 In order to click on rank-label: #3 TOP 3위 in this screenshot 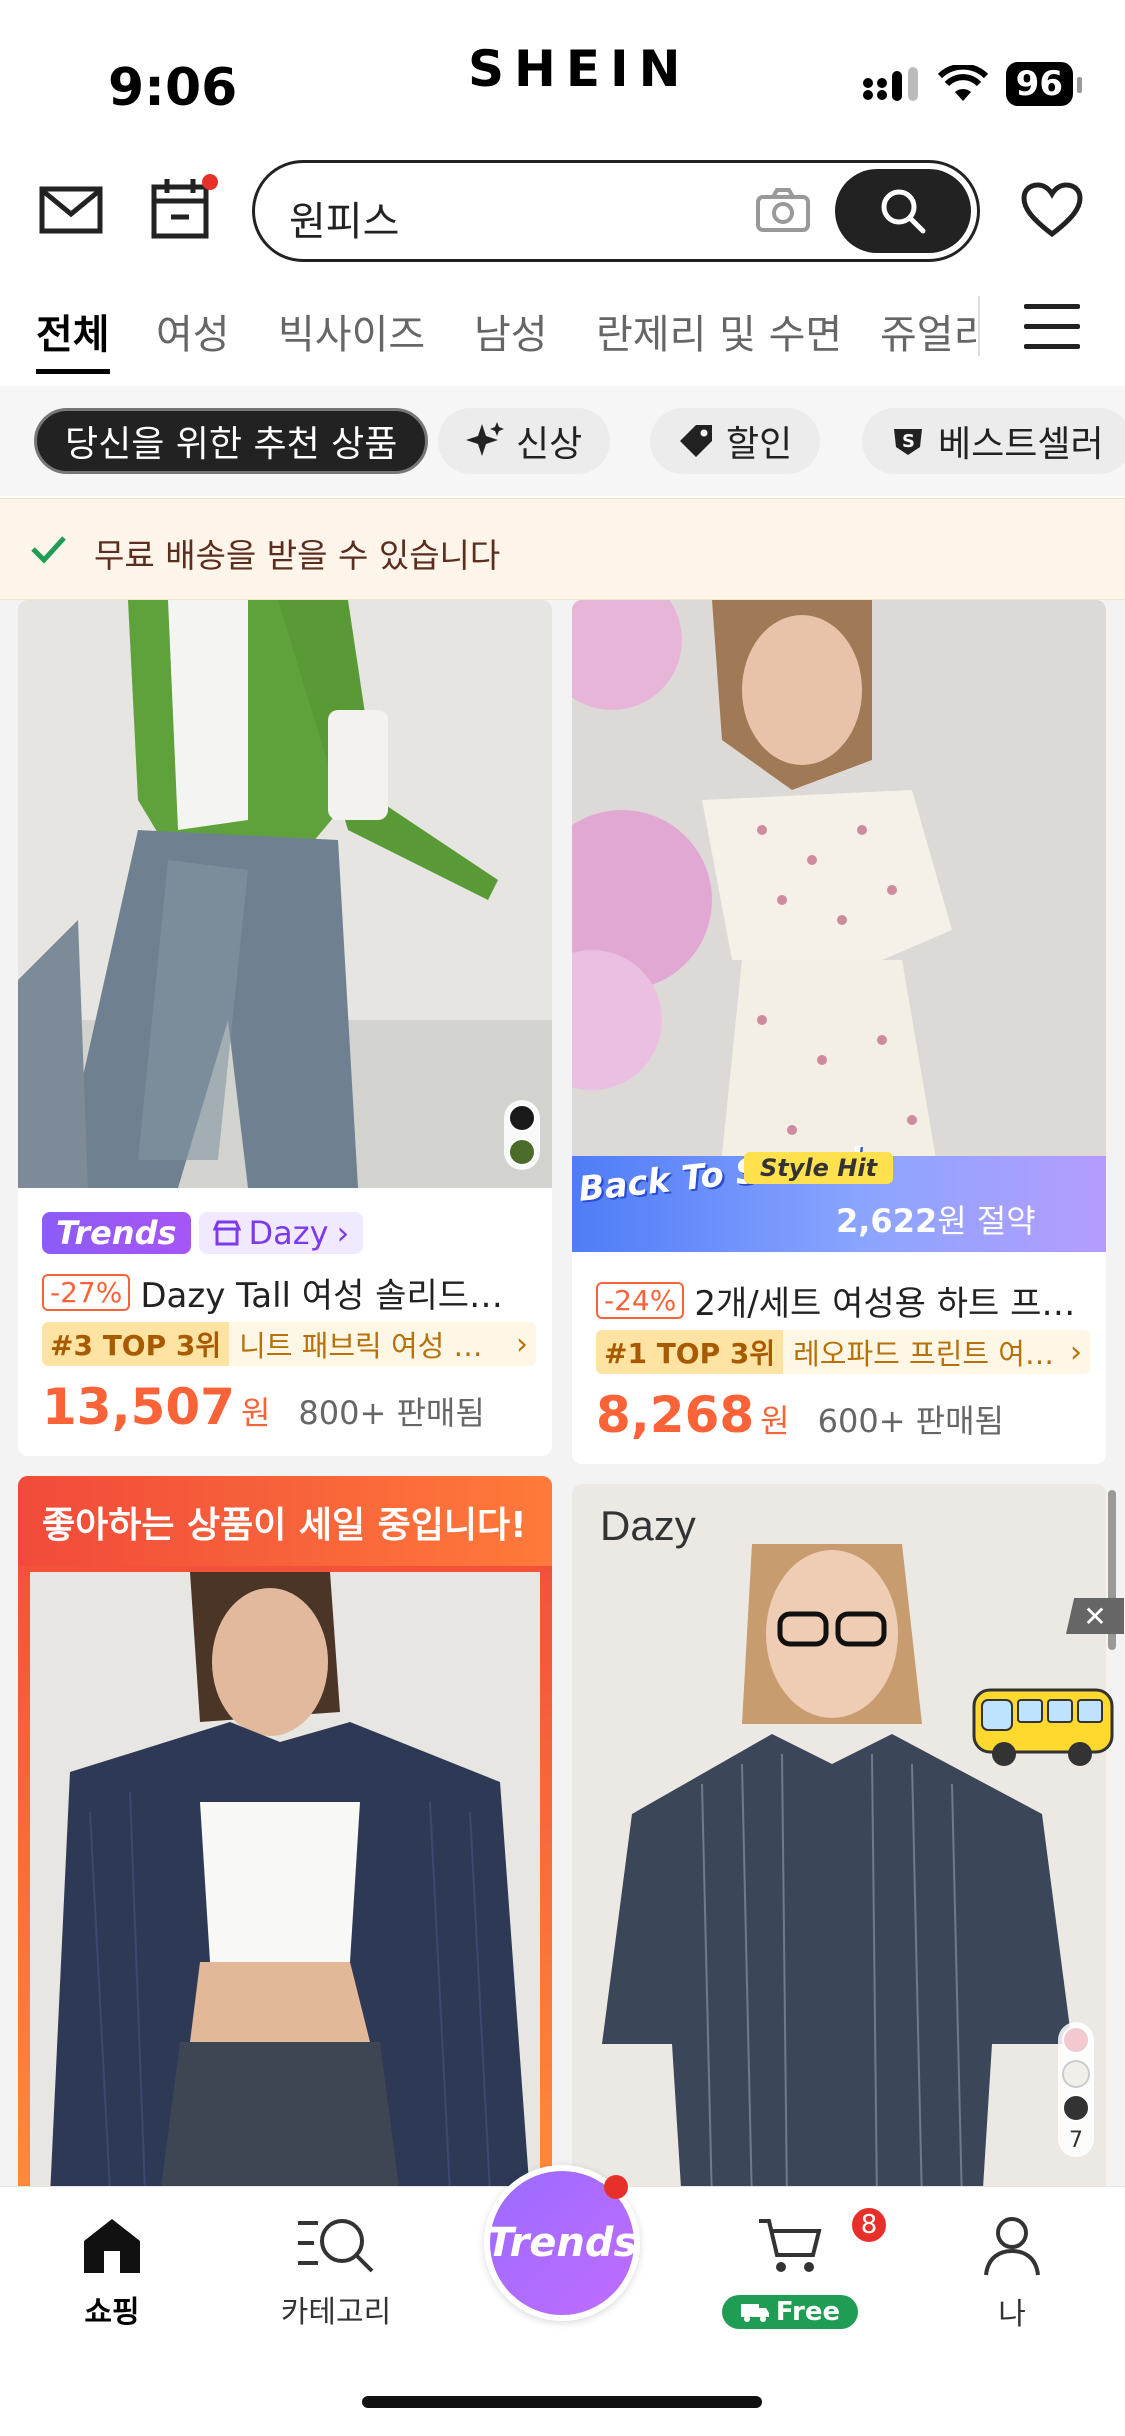, I will do `click(136, 1344)`.